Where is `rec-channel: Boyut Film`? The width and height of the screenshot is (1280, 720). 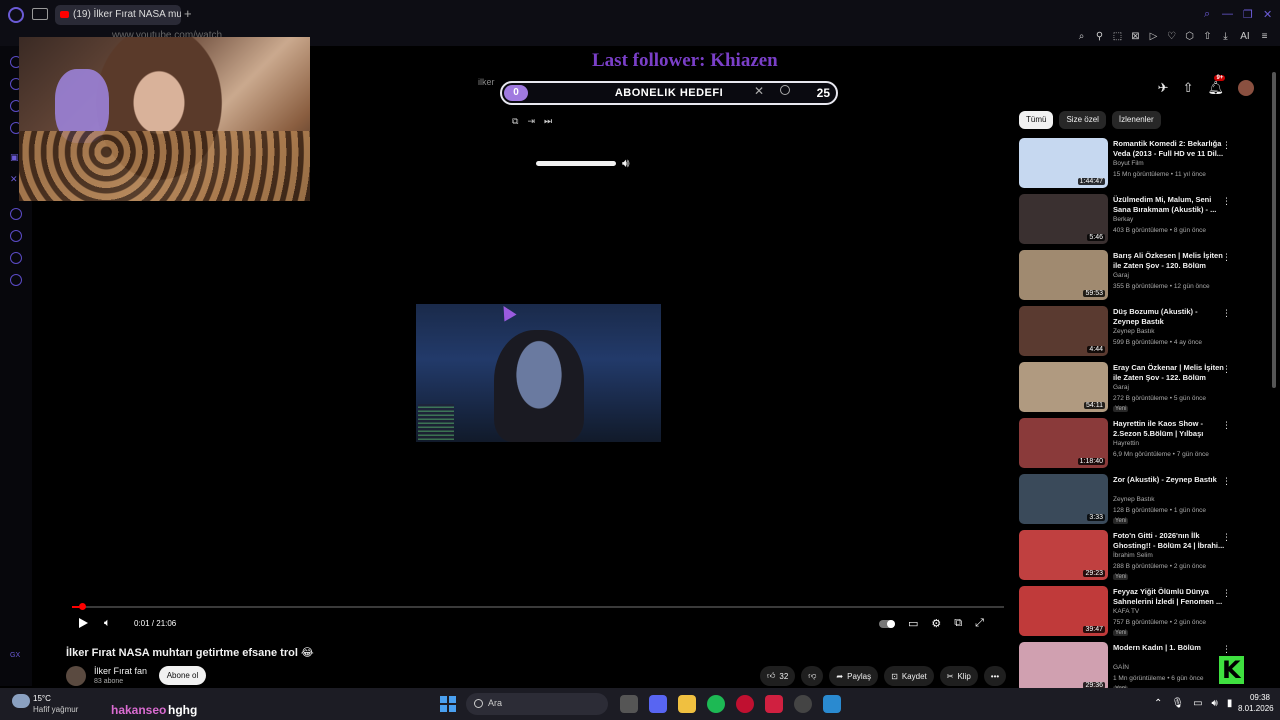
rec-channel: Boyut Film is located at coordinates (1128, 163).